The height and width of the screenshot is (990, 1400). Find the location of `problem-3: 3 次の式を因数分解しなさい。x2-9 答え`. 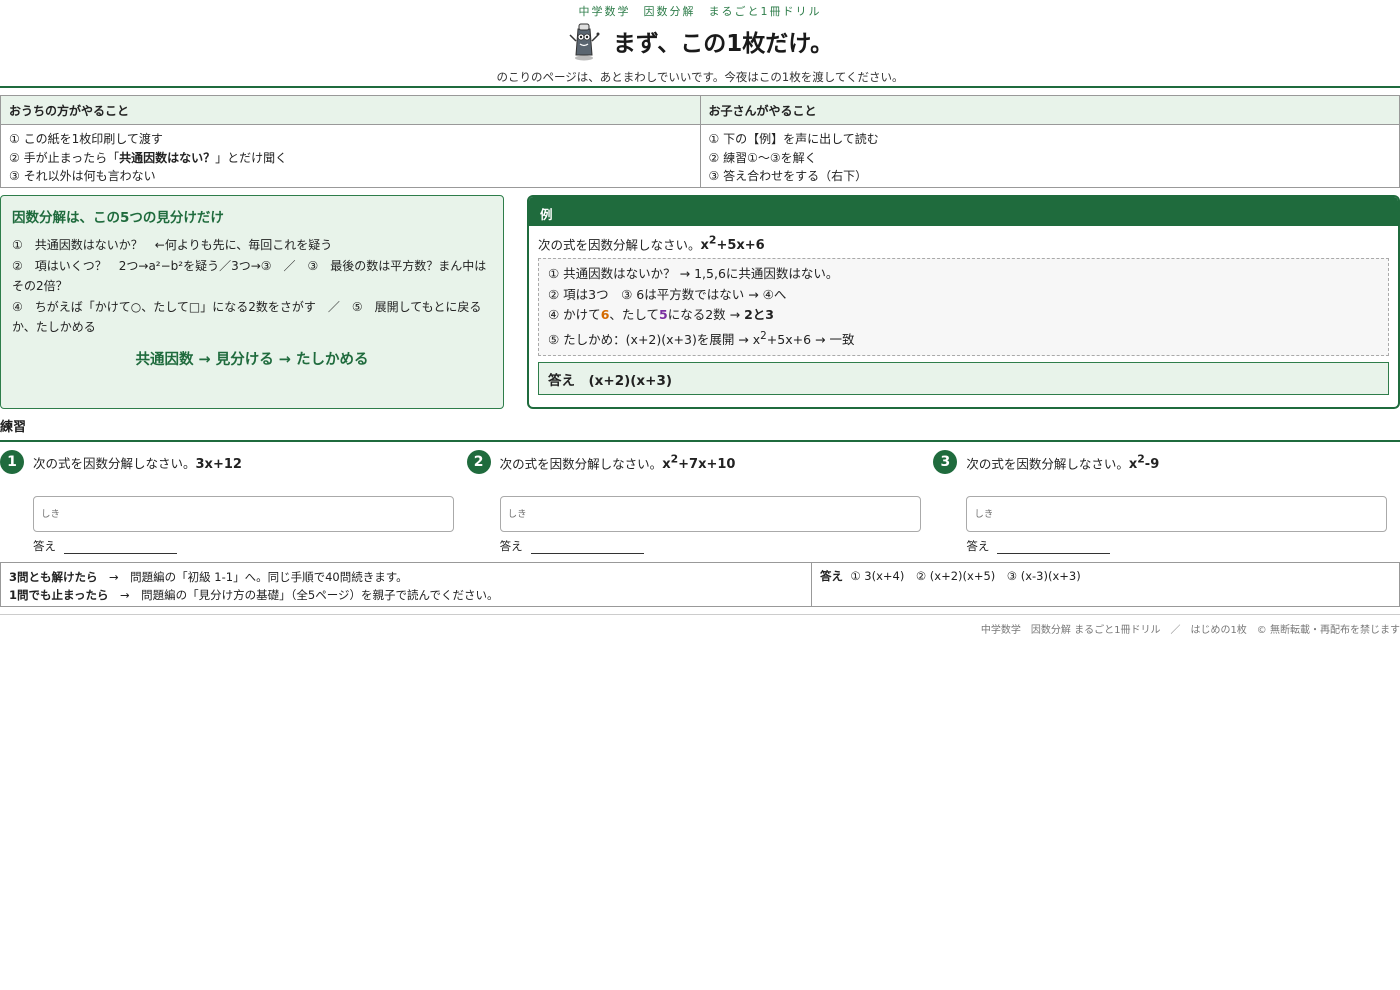

problem-3: 3 次の式を因数分解しなさい。x2-9 答え is located at coordinates (1166, 505).